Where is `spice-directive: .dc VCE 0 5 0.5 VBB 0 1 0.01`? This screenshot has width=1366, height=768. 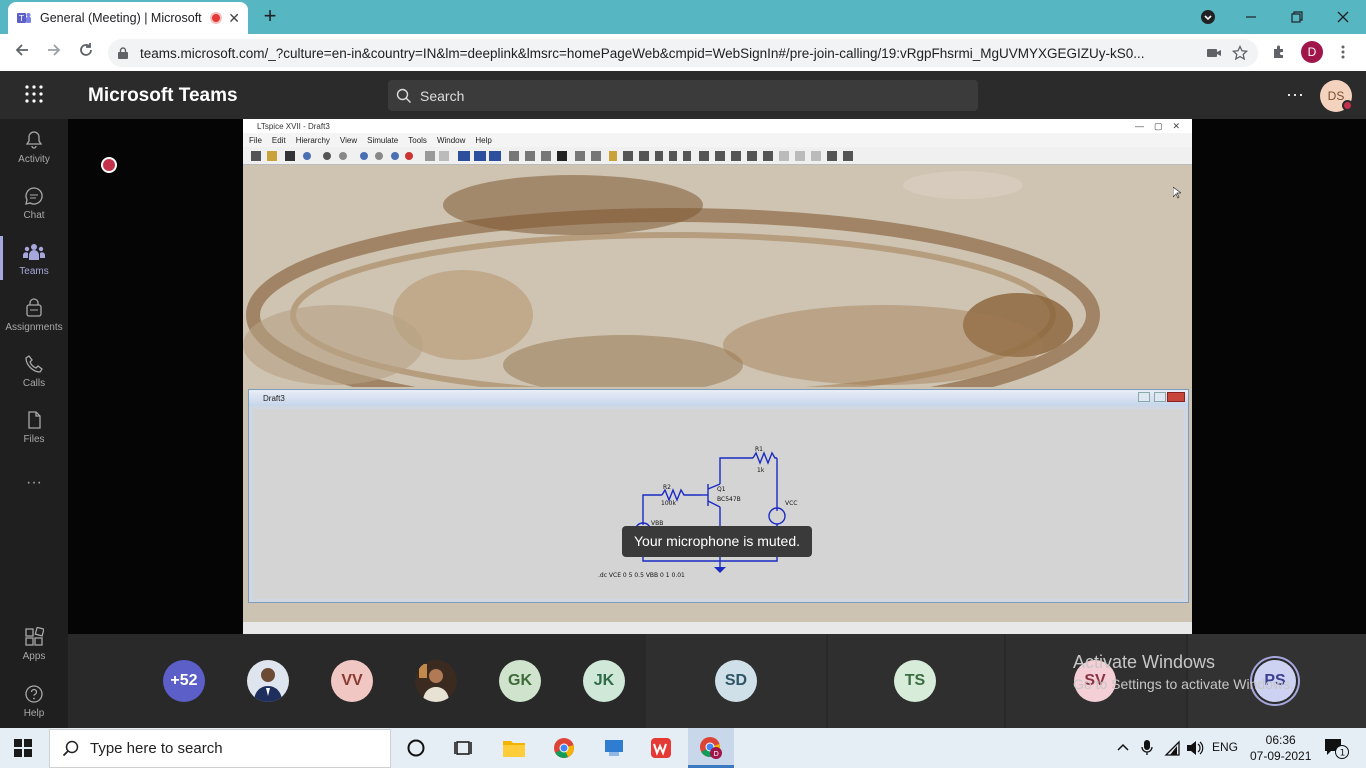
spice-directive: .dc VCE 0 5 0.5 VBB 0 1 0.01 is located at coordinates (641, 575).